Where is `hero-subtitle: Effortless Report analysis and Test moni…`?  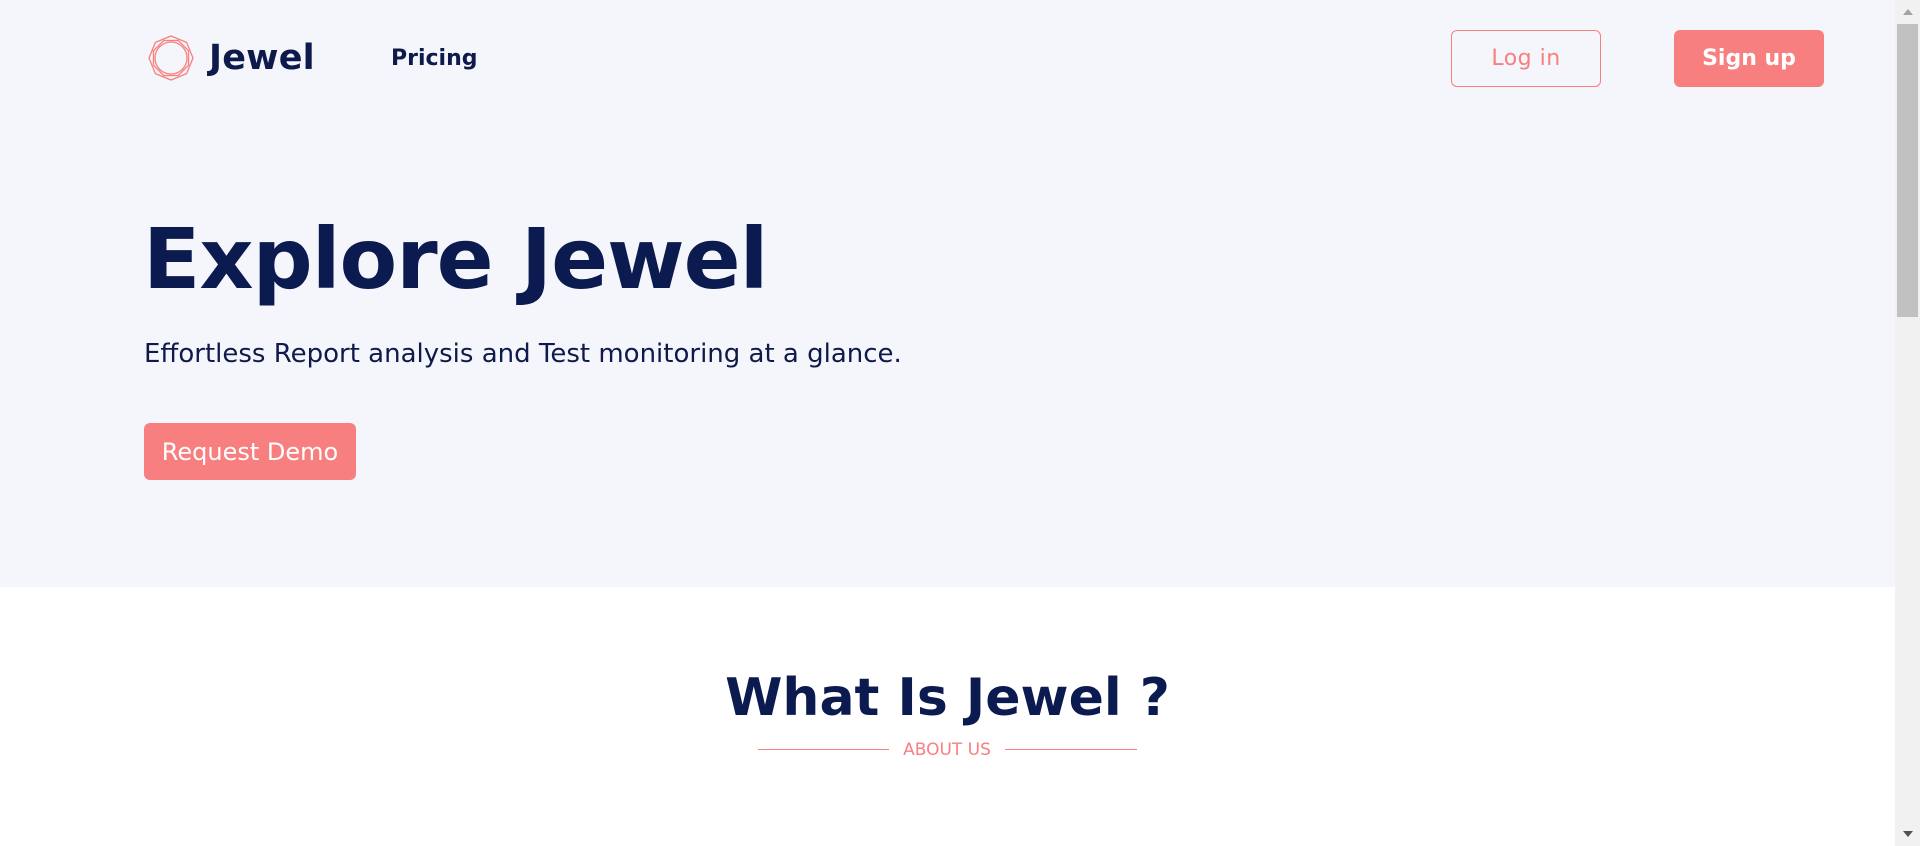 hero-subtitle: Effortless Report analysis and Test moni… is located at coordinates (523, 354).